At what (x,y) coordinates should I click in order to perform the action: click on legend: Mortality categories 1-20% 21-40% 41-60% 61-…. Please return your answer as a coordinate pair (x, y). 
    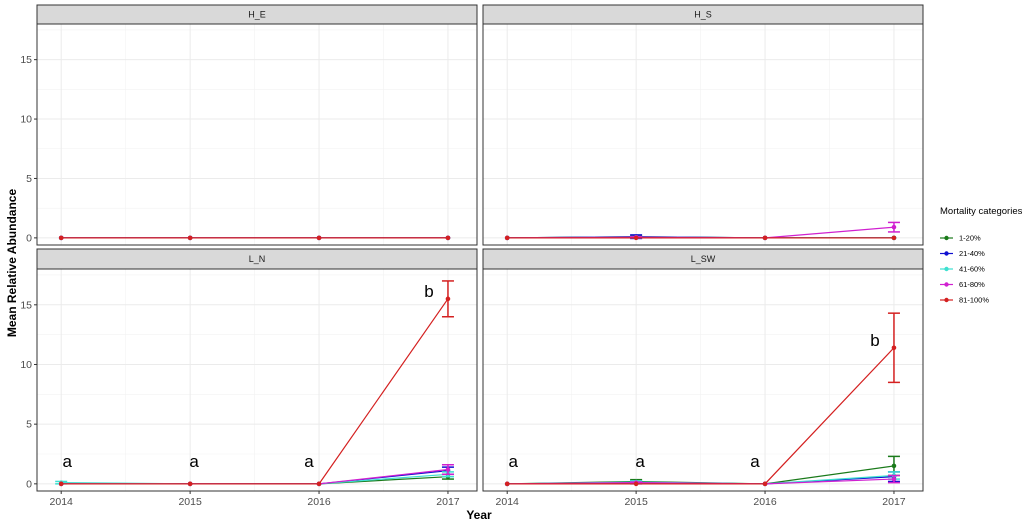
    Looking at the image, I should click on (981, 255).